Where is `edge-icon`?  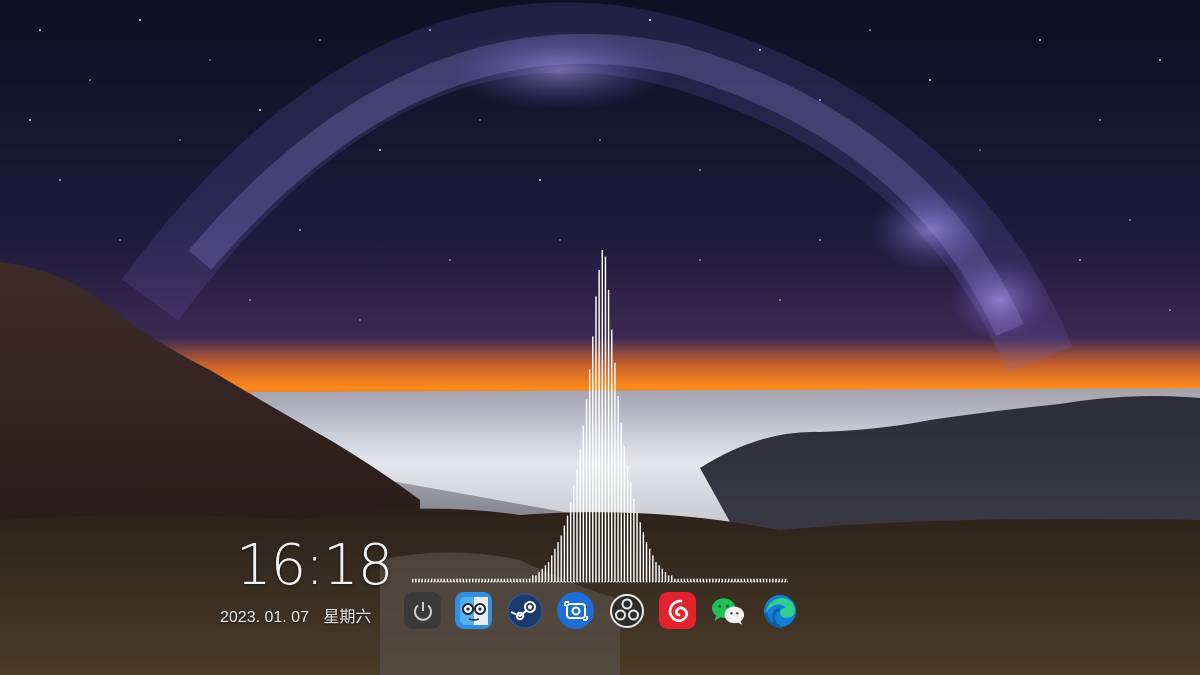
edge-icon is located at coordinates (779, 611).